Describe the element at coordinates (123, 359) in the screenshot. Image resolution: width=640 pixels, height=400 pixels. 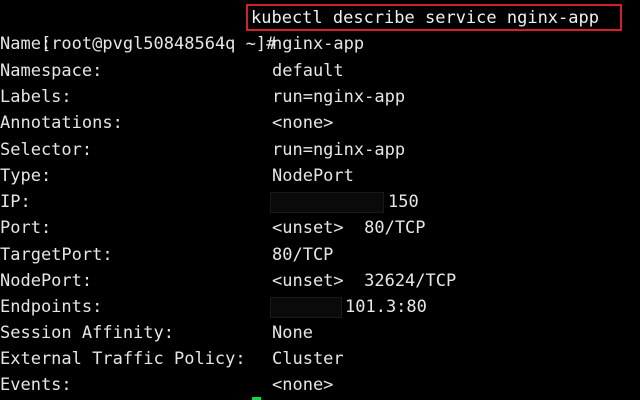
I see `field-key: External Traffic Policy:` at that location.